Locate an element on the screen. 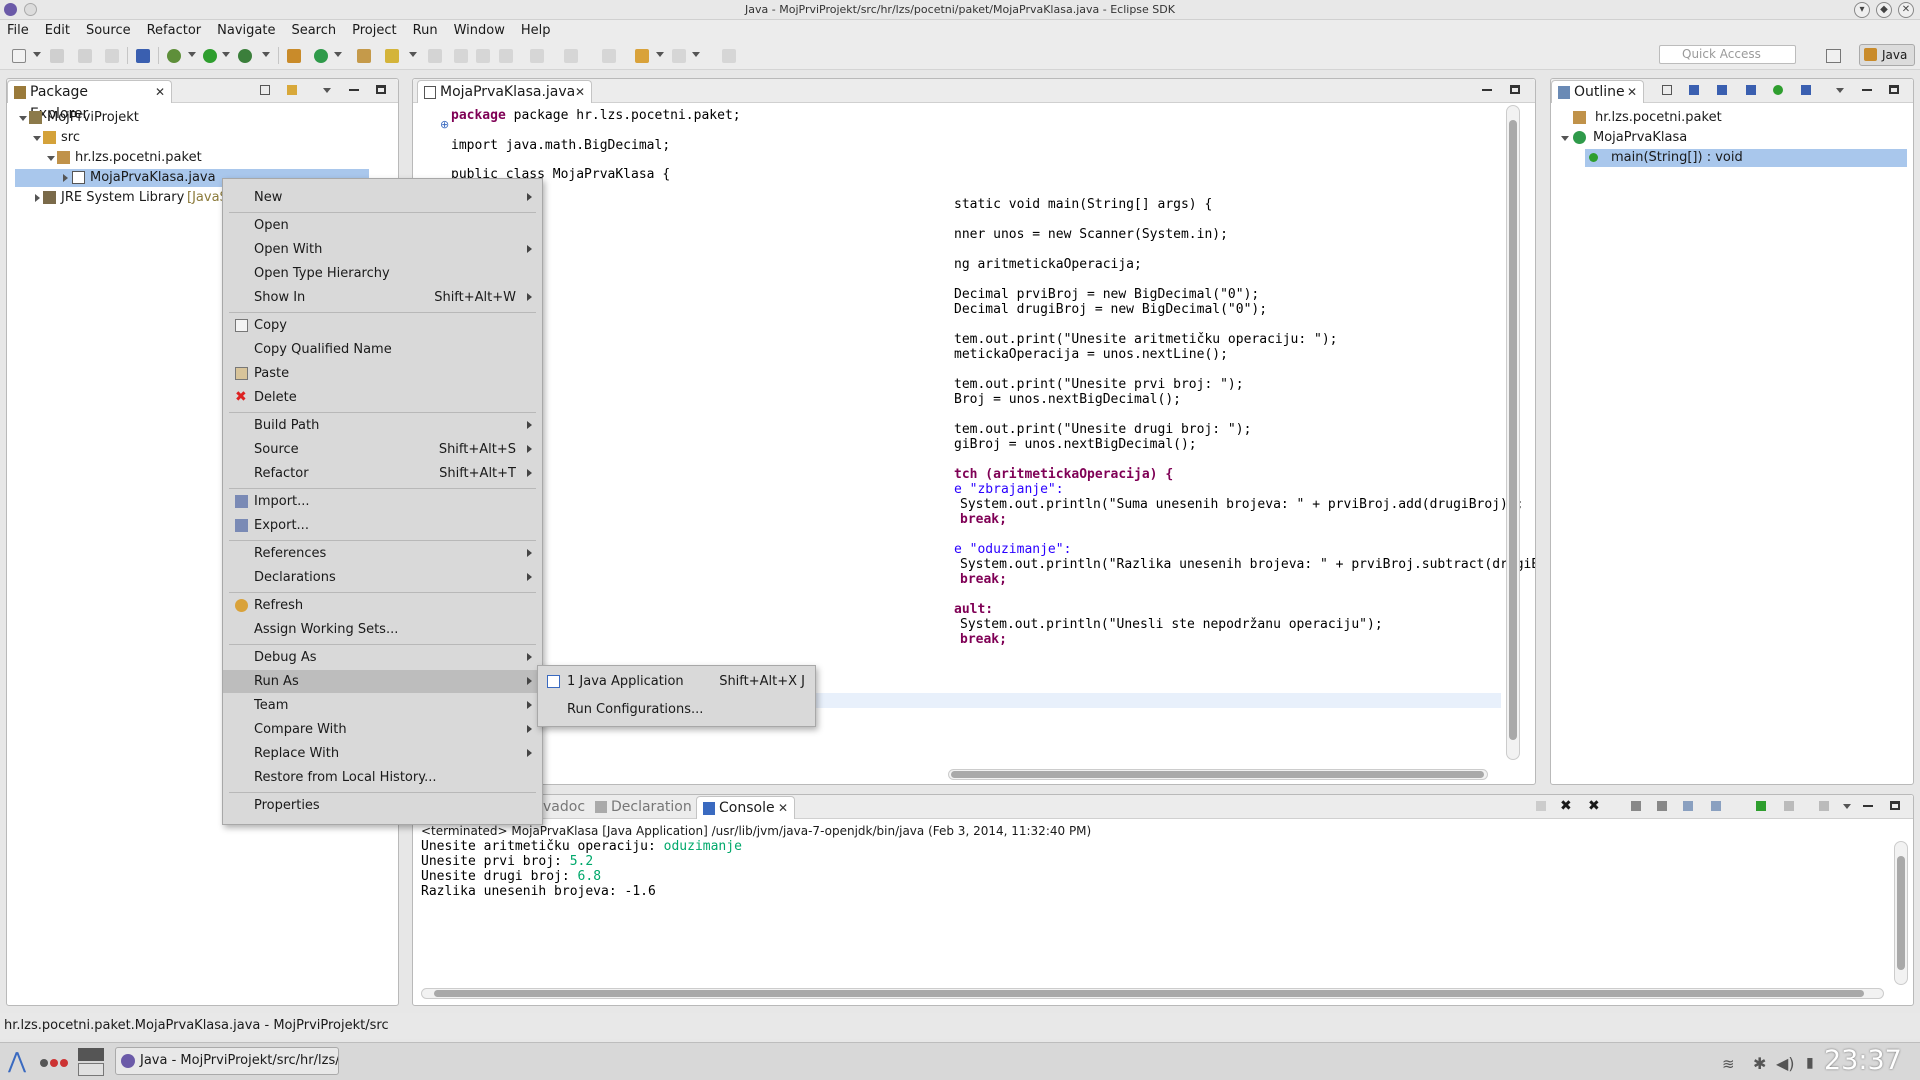 The image size is (1920, 1080). hide-non-public-icon is located at coordinates (1778, 90).